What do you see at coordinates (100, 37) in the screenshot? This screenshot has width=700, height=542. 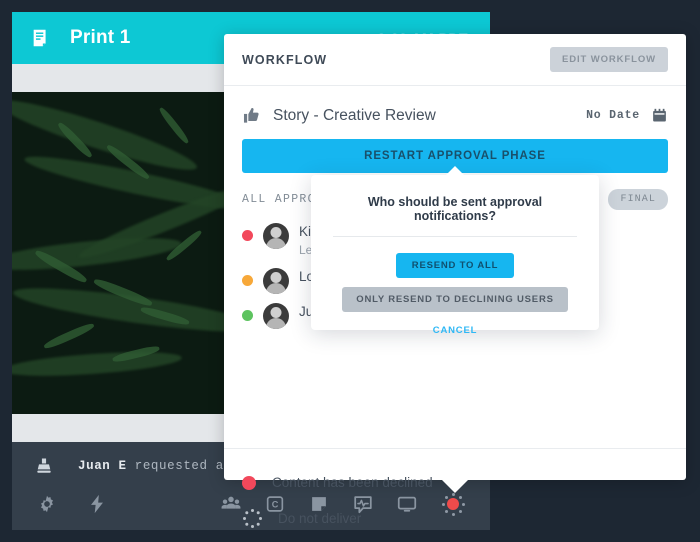 I see `page-title: Print 1` at bounding box center [100, 37].